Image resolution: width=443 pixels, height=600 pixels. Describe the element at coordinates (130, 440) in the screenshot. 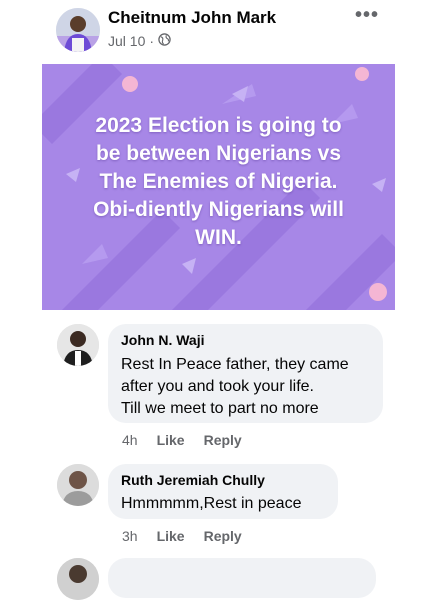

I see `comment-time: 4h` at that location.